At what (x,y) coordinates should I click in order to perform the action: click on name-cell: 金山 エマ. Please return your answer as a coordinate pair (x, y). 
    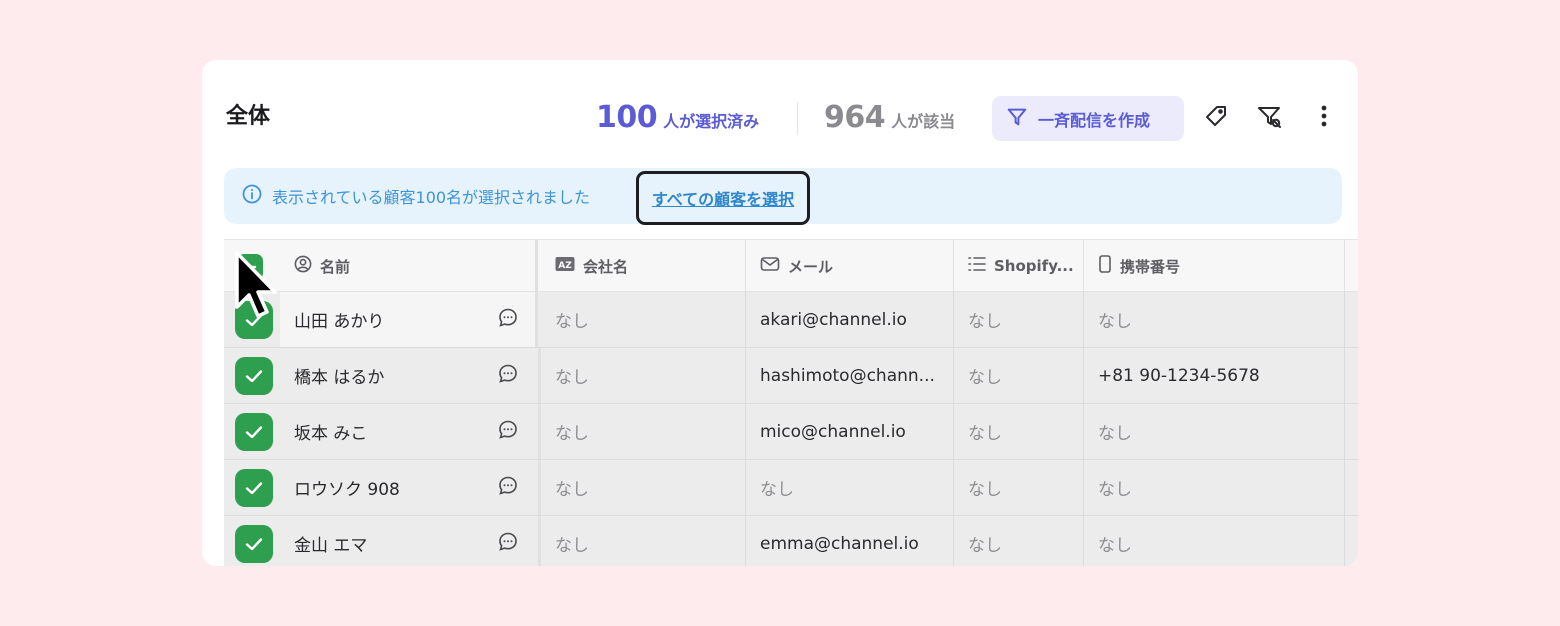
    Looking at the image, I should click on (382, 541).